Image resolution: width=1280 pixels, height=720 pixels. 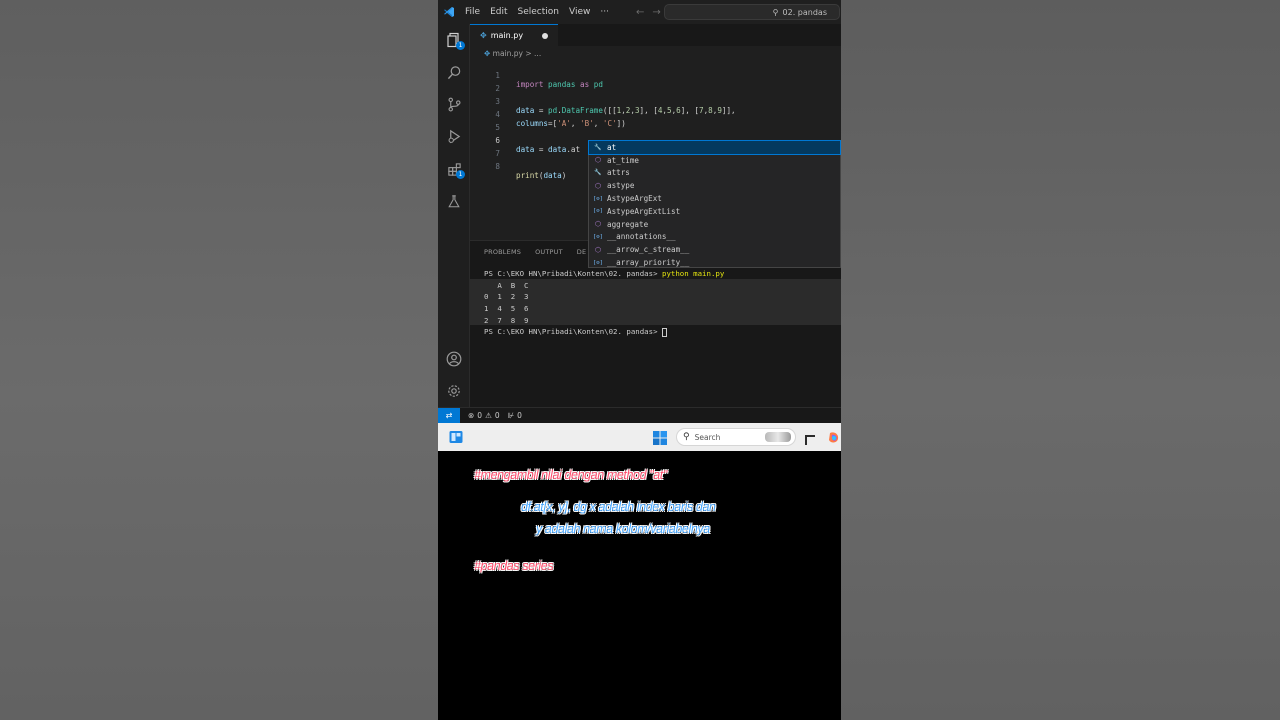 I want to click on terminal-output-header: A B C, so click(x=506, y=285).